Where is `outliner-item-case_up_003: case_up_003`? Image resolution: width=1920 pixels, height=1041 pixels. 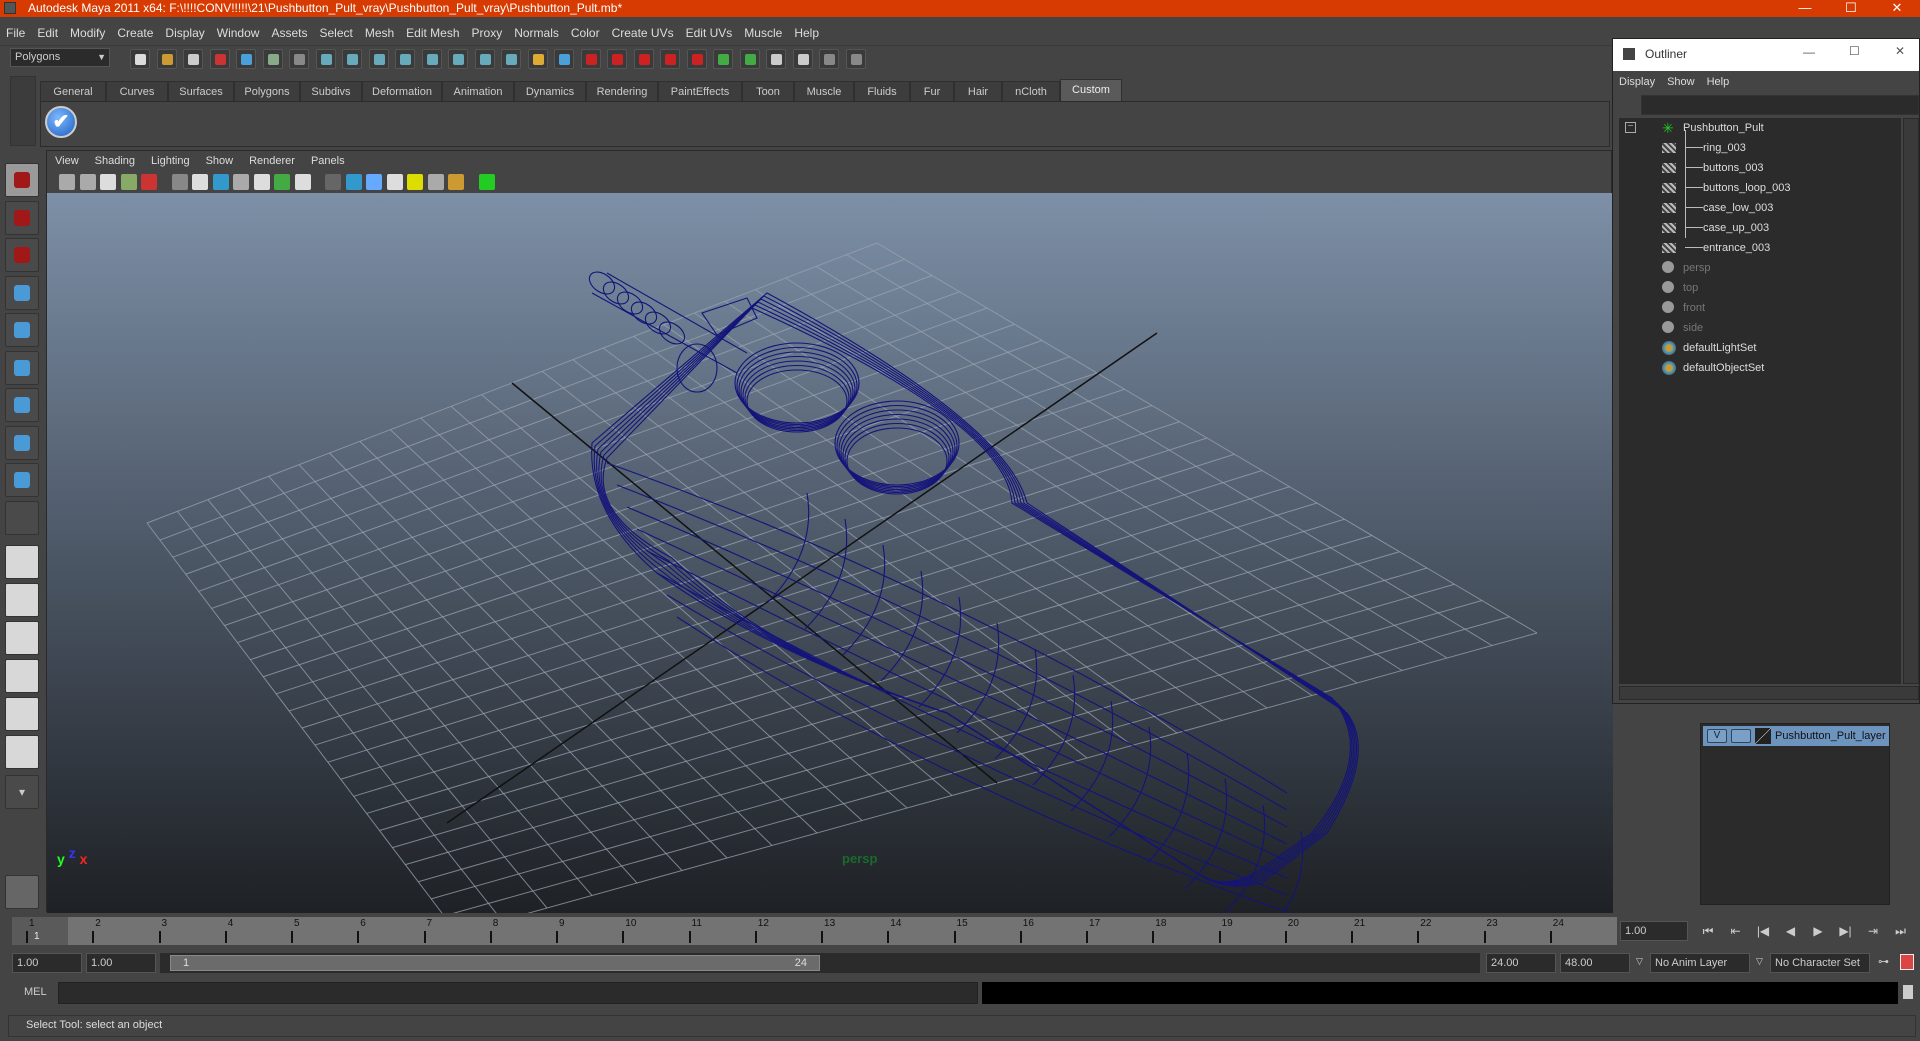 outliner-item-case_up_003: case_up_003 is located at coordinates (1759, 228).